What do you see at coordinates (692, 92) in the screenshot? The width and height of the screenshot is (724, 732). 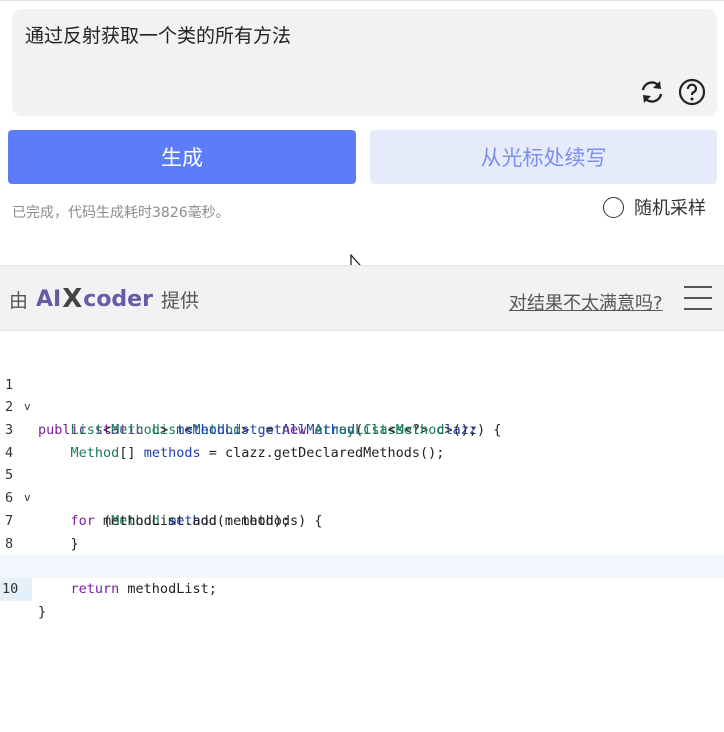 I see `help-icon` at bounding box center [692, 92].